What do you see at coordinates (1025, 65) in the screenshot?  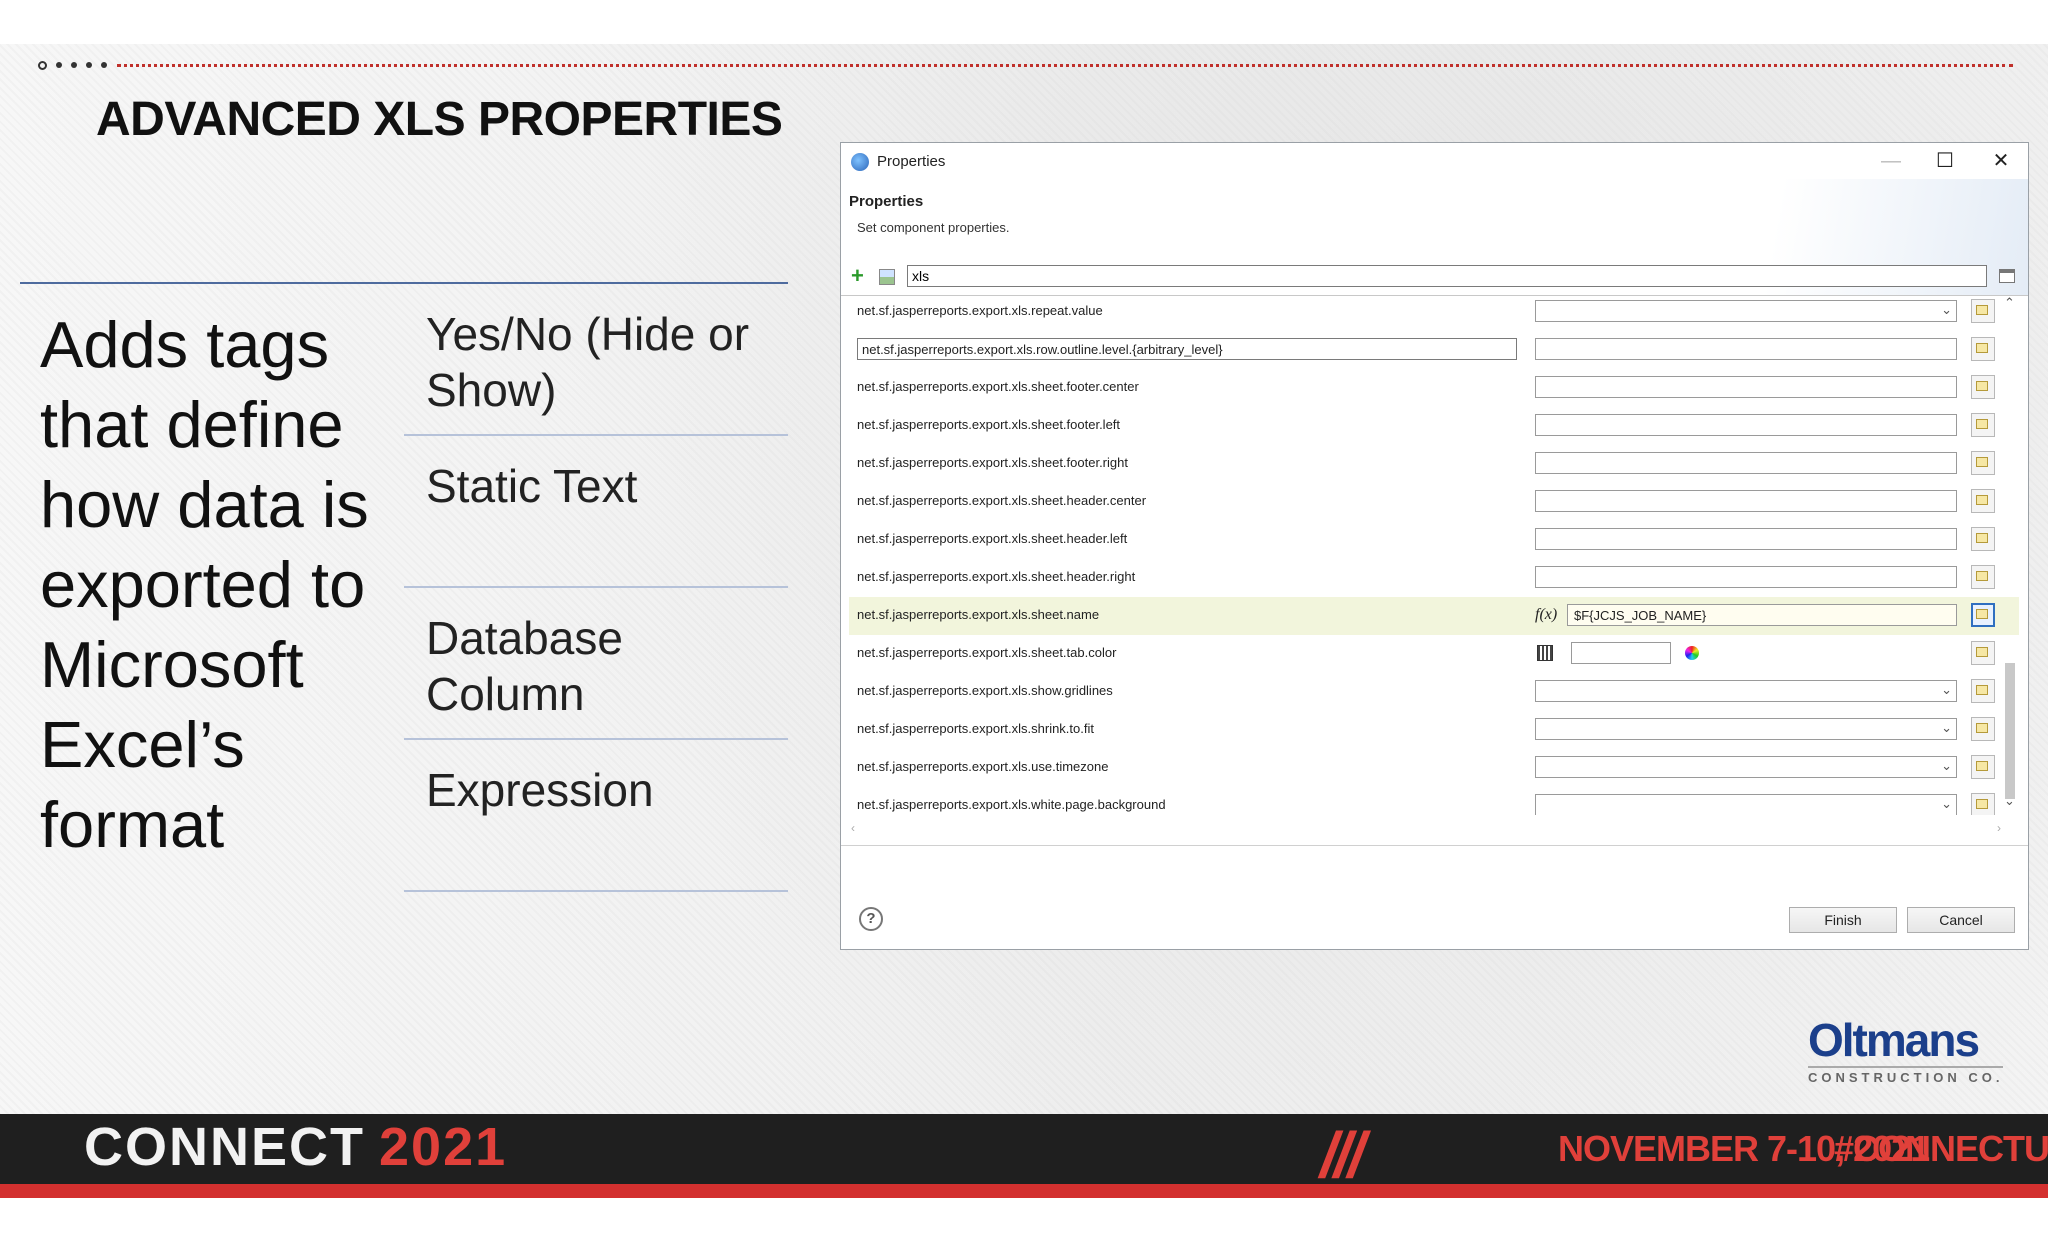 I see `decorative-dot-line` at bounding box center [1025, 65].